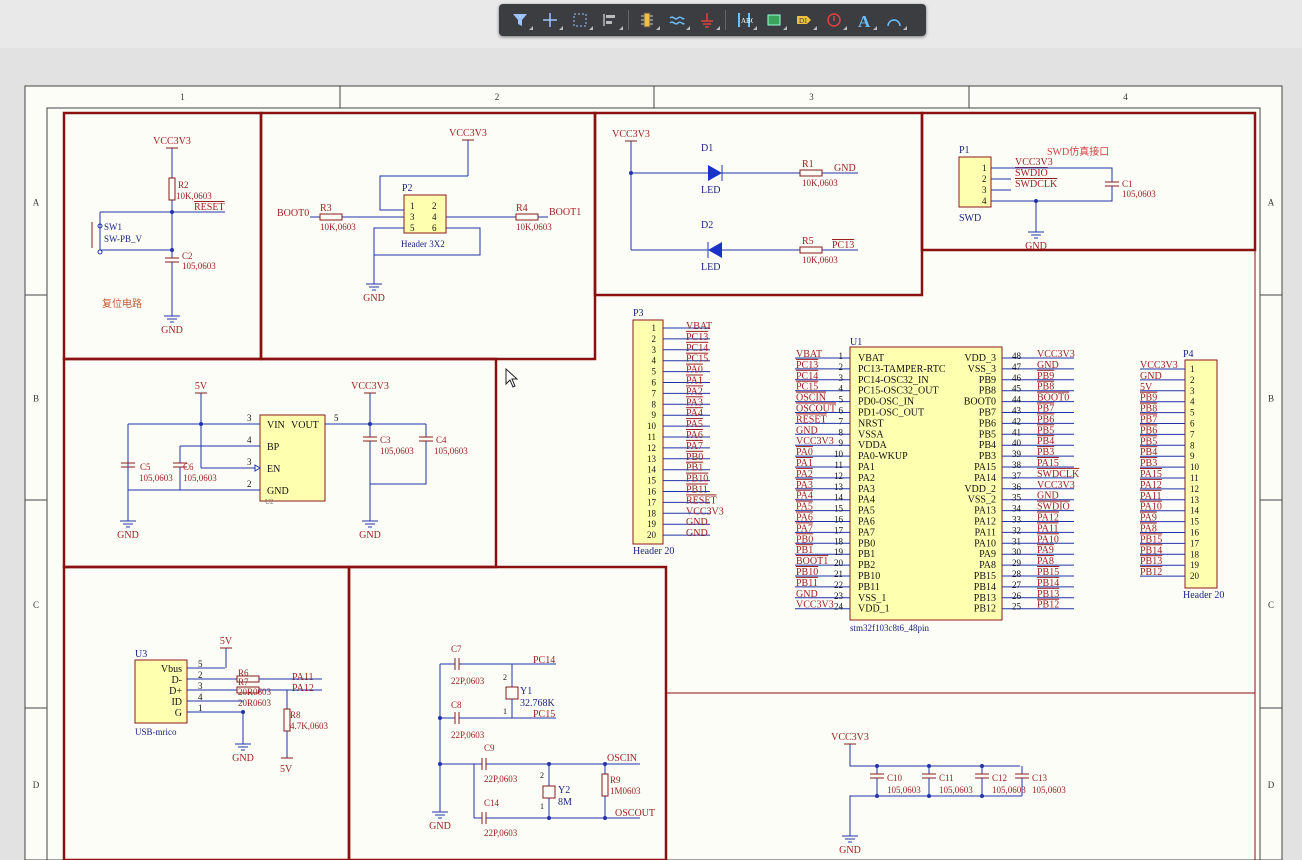 The image size is (1302, 860). I want to click on label: 17, so click(1195, 543).